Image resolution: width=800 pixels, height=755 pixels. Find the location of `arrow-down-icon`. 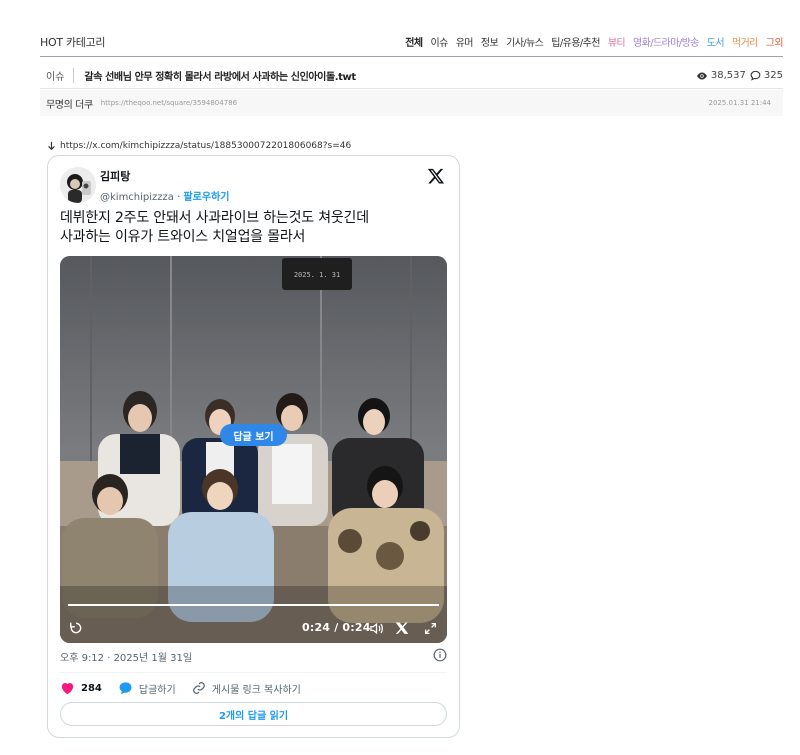

arrow-down-icon is located at coordinates (51, 146).